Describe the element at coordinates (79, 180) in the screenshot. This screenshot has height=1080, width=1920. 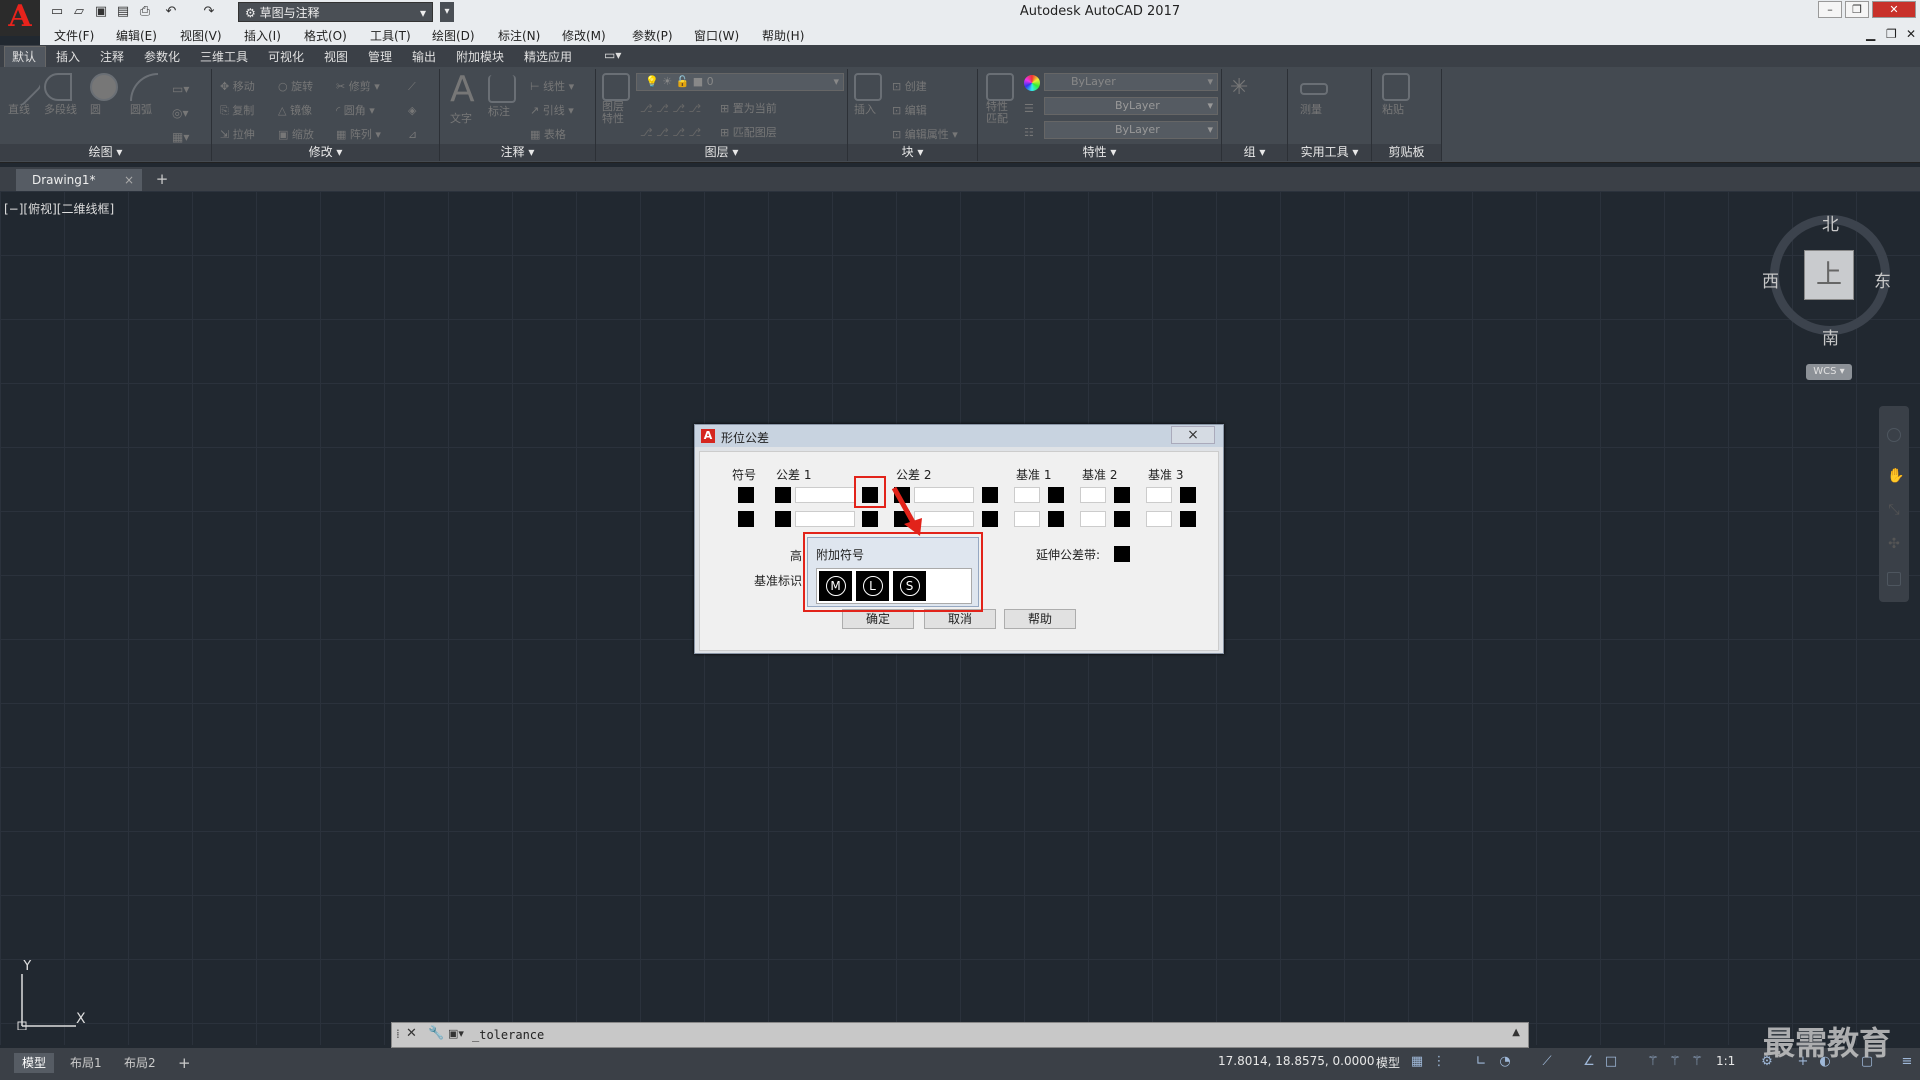
I see `drawing-tab: Drawing1* ×` at that location.